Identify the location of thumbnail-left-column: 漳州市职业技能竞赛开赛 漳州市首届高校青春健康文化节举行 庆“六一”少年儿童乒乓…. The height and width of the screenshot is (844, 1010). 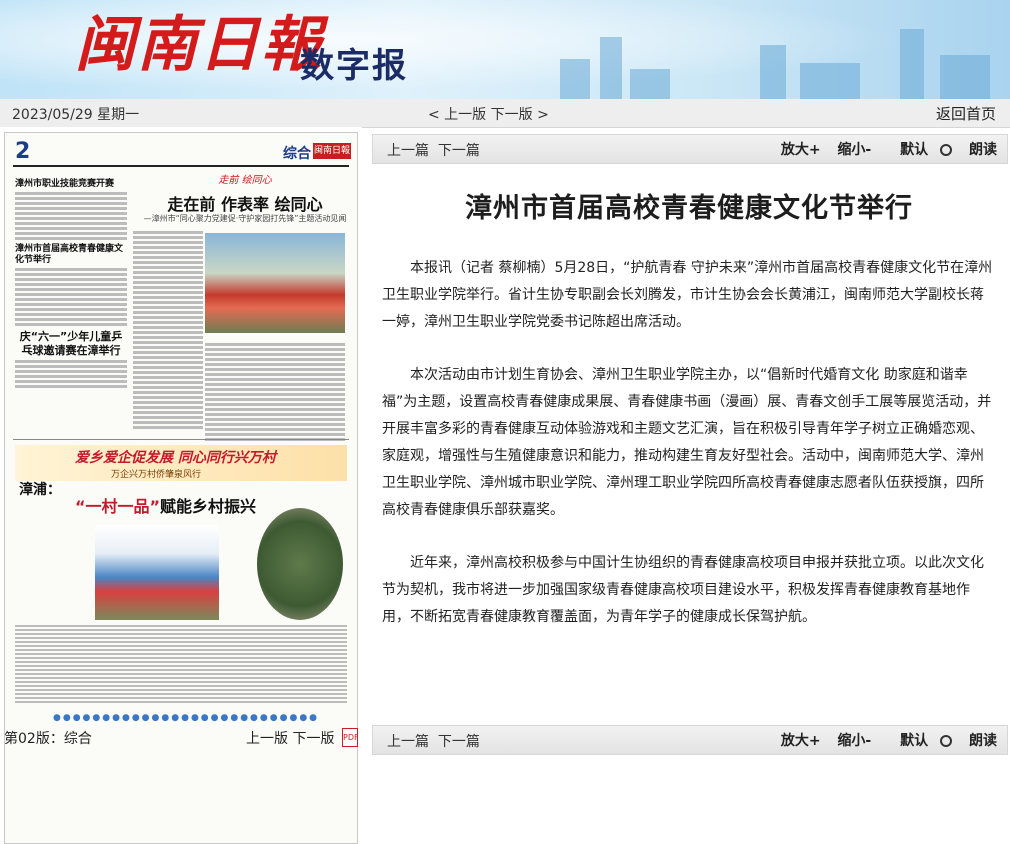
(71, 282).